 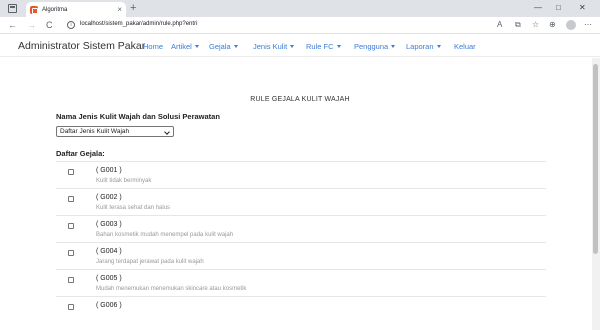 I want to click on favorites-icon: ☆, so click(x=535, y=25).